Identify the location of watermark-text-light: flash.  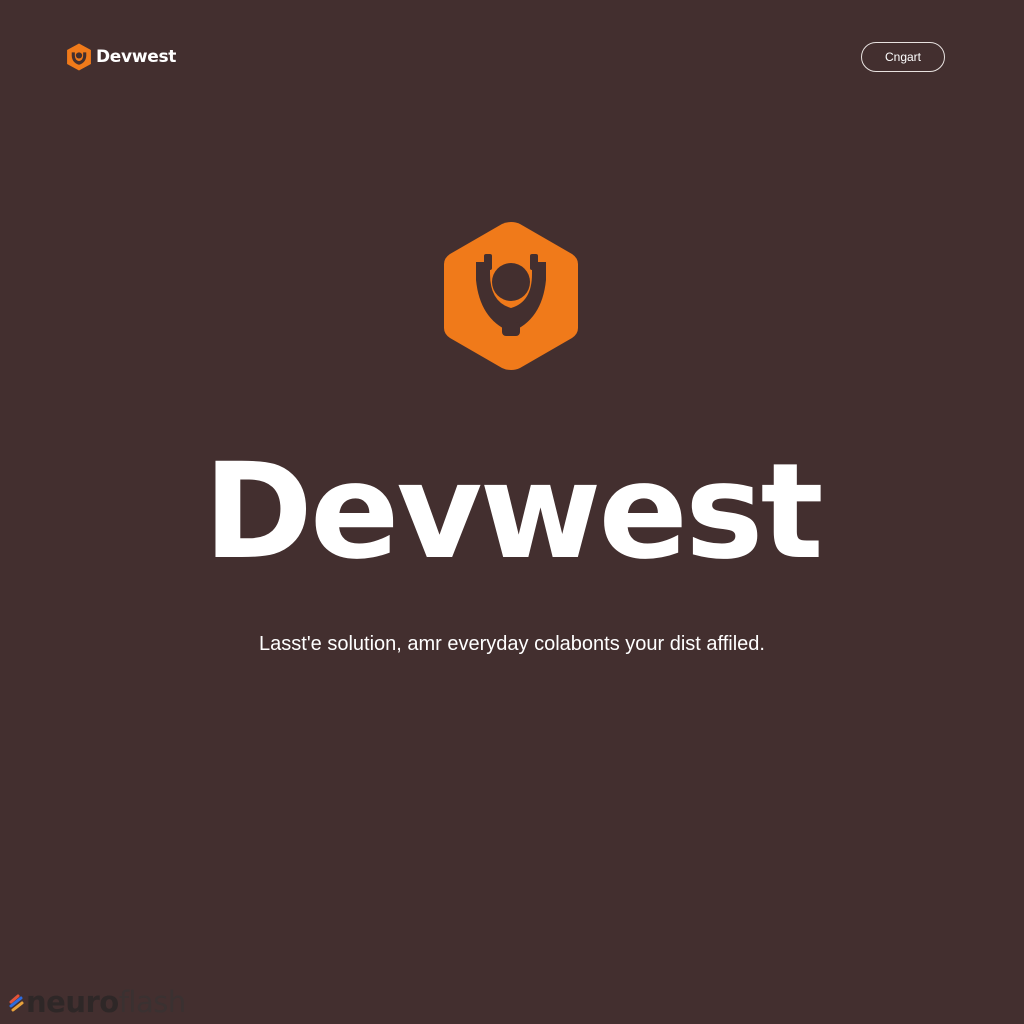
(152, 1002).